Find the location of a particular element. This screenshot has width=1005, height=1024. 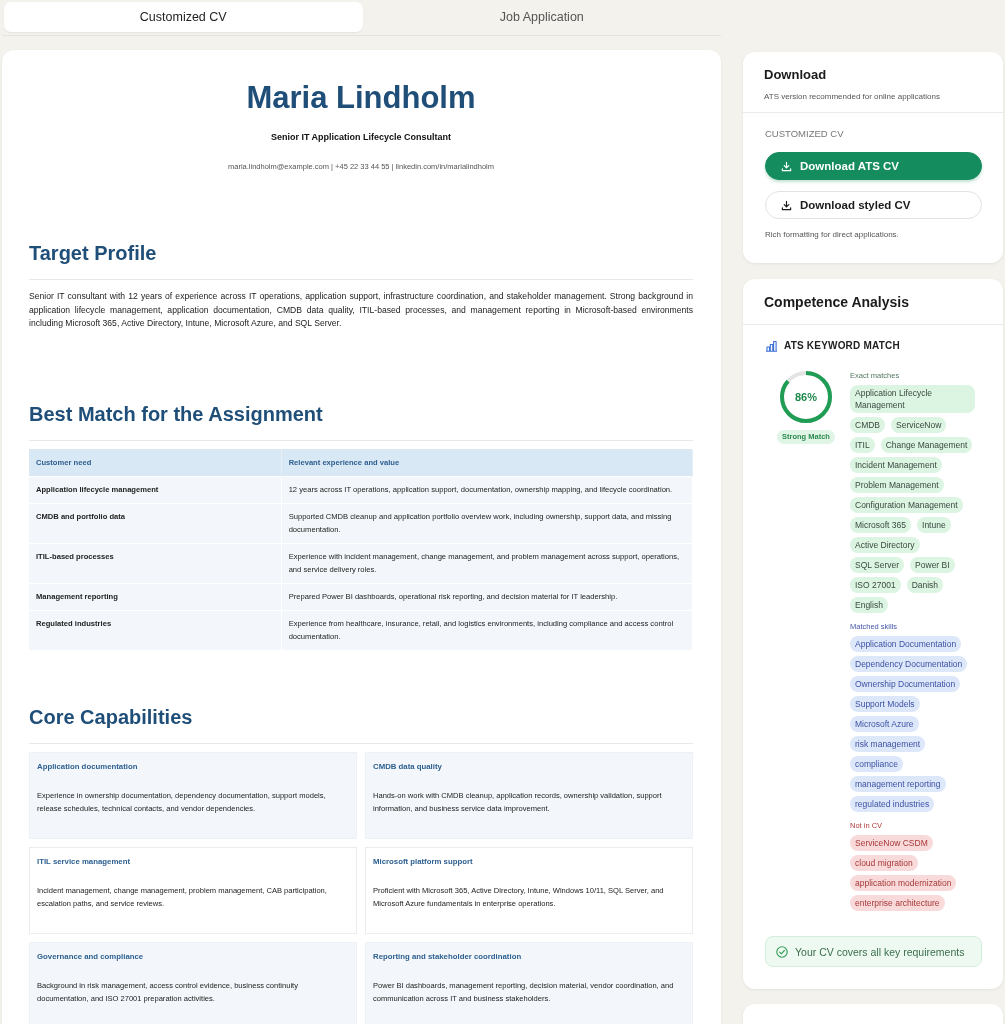

card-title: Competence Analysis is located at coordinates (837, 302).